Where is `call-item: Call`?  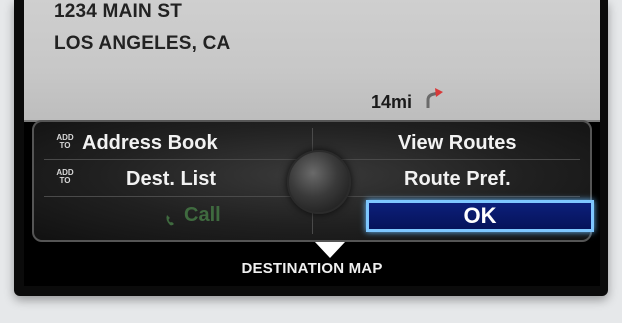 call-item: Call is located at coordinates (202, 215).